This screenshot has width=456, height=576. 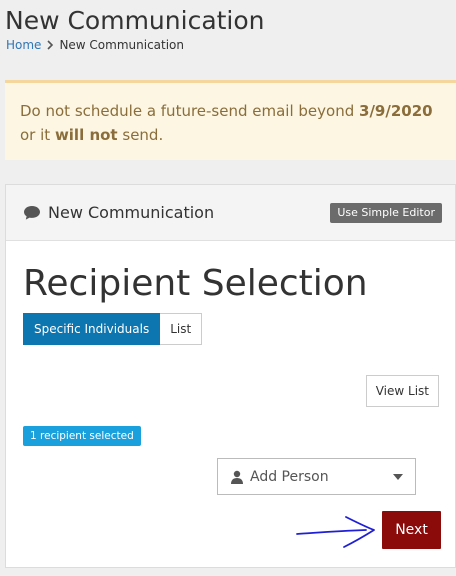 I want to click on breadcrumb: Home New Communication, so click(x=95, y=45).